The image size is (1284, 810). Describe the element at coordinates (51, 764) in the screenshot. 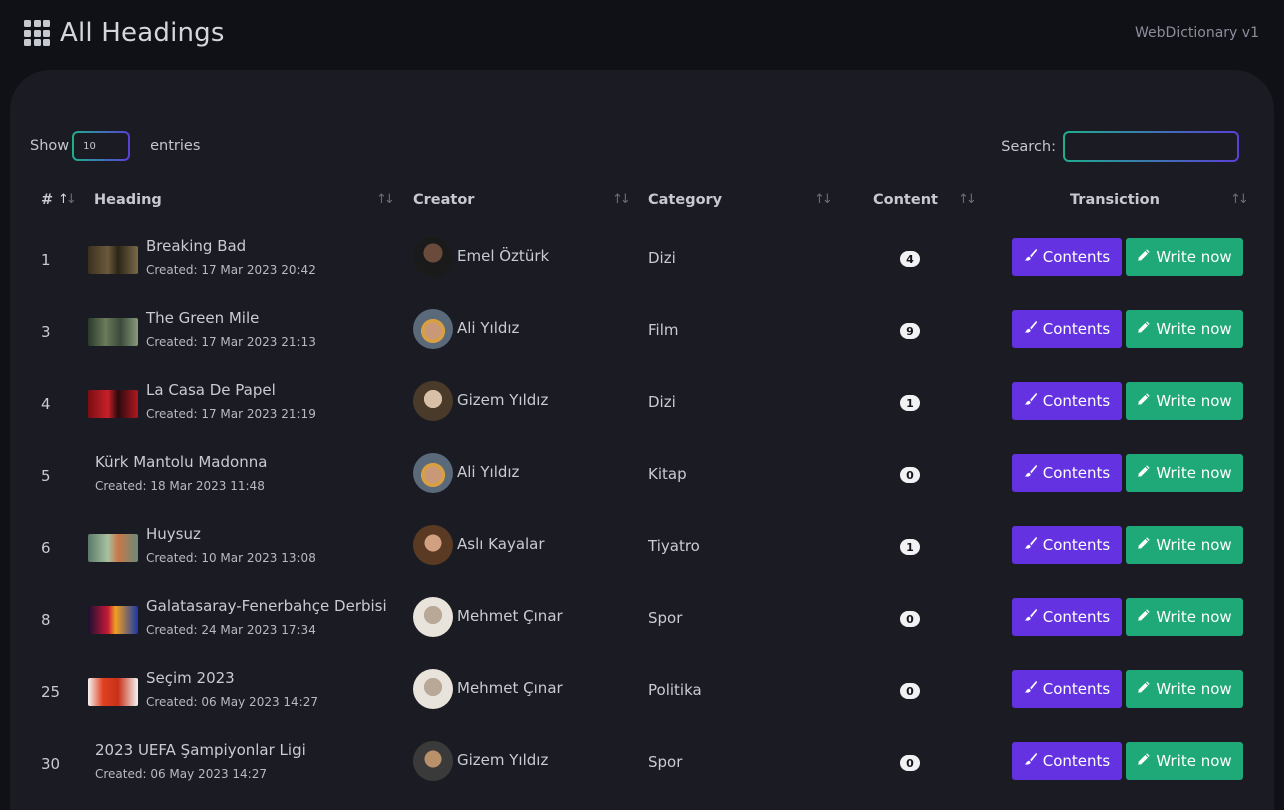

I see `row-id: 30` at that location.